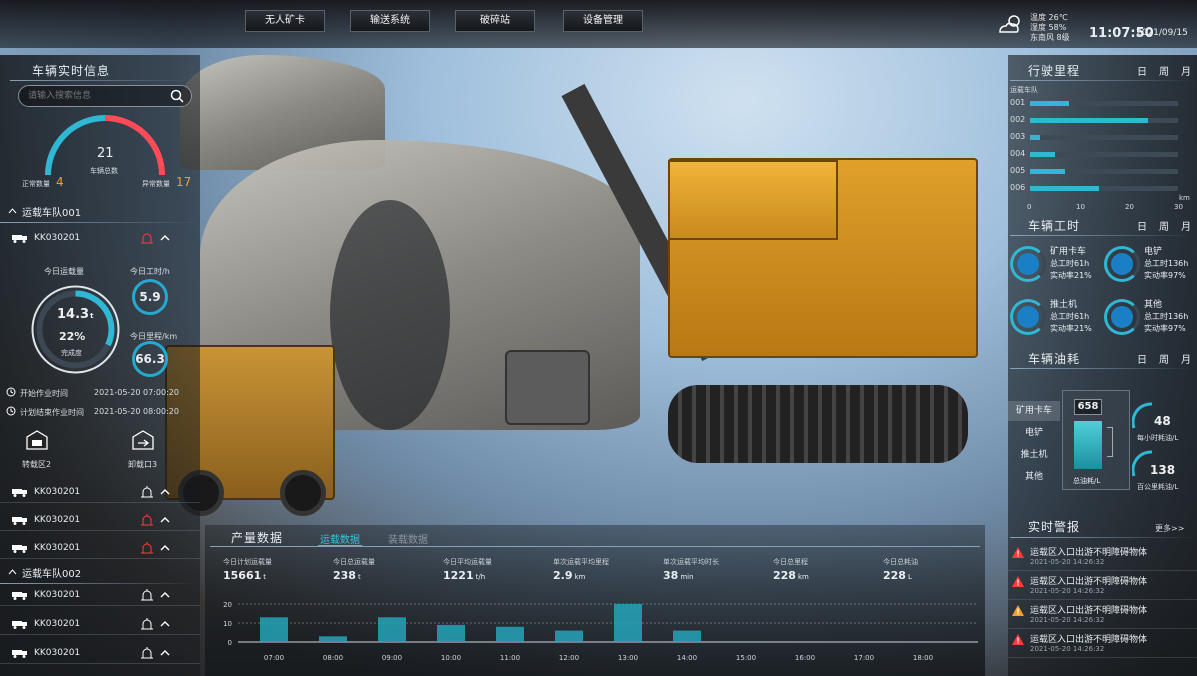 This screenshot has width=1197, height=676. Describe the element at coordinates (37, 440) in the screenshot. I see `transfer-zone-icon` at that location.